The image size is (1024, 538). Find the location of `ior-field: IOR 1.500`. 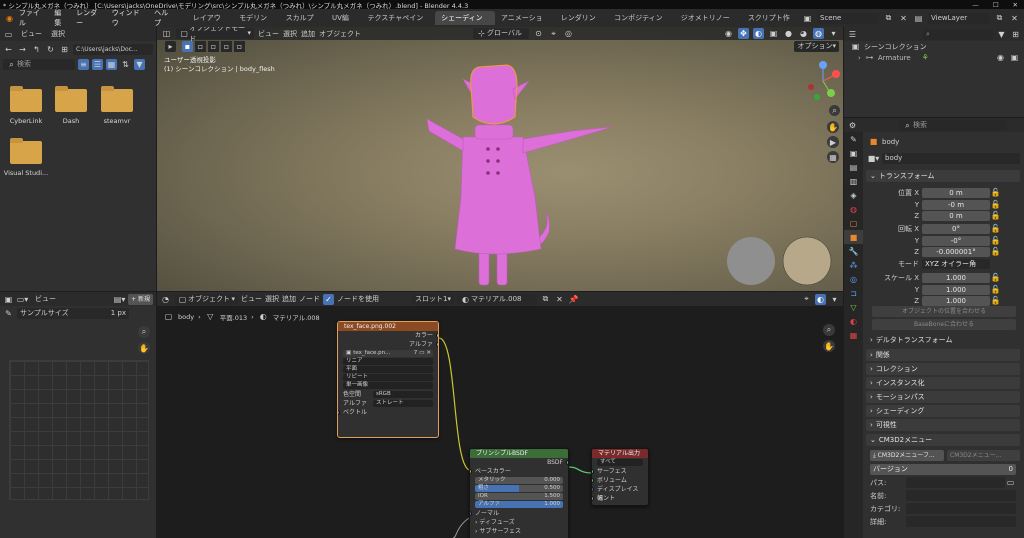

ior-field: IOR 1.500 is located at coordinates (519, 496).